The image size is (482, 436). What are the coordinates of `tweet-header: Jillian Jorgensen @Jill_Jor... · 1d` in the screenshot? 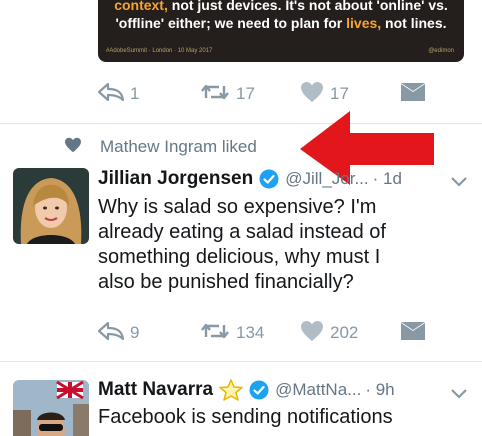 It's located at (250, 179).